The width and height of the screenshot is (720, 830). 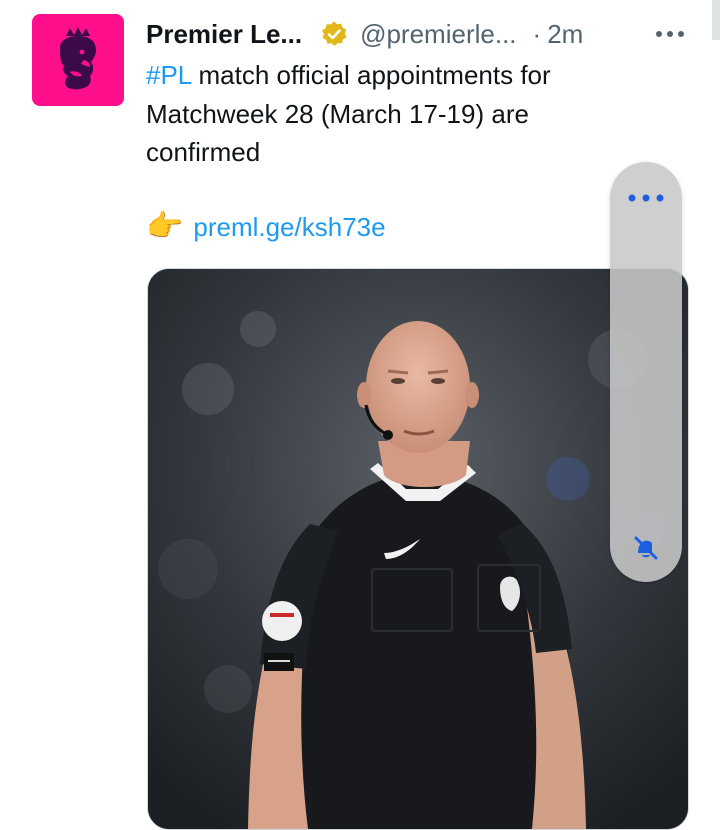 I want to click on verified-badge-icon, so click(x=334, y=34).